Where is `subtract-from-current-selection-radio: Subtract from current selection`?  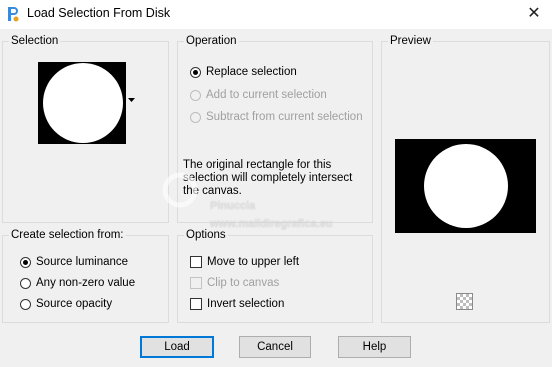 subtract-from-current-selection-radio: Subtract from current selection is located at coordinates (276, 117).